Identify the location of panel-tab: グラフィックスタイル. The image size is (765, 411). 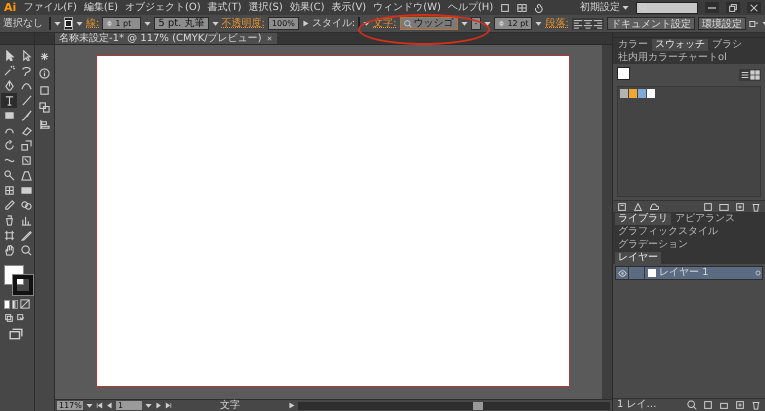
(668, 232).